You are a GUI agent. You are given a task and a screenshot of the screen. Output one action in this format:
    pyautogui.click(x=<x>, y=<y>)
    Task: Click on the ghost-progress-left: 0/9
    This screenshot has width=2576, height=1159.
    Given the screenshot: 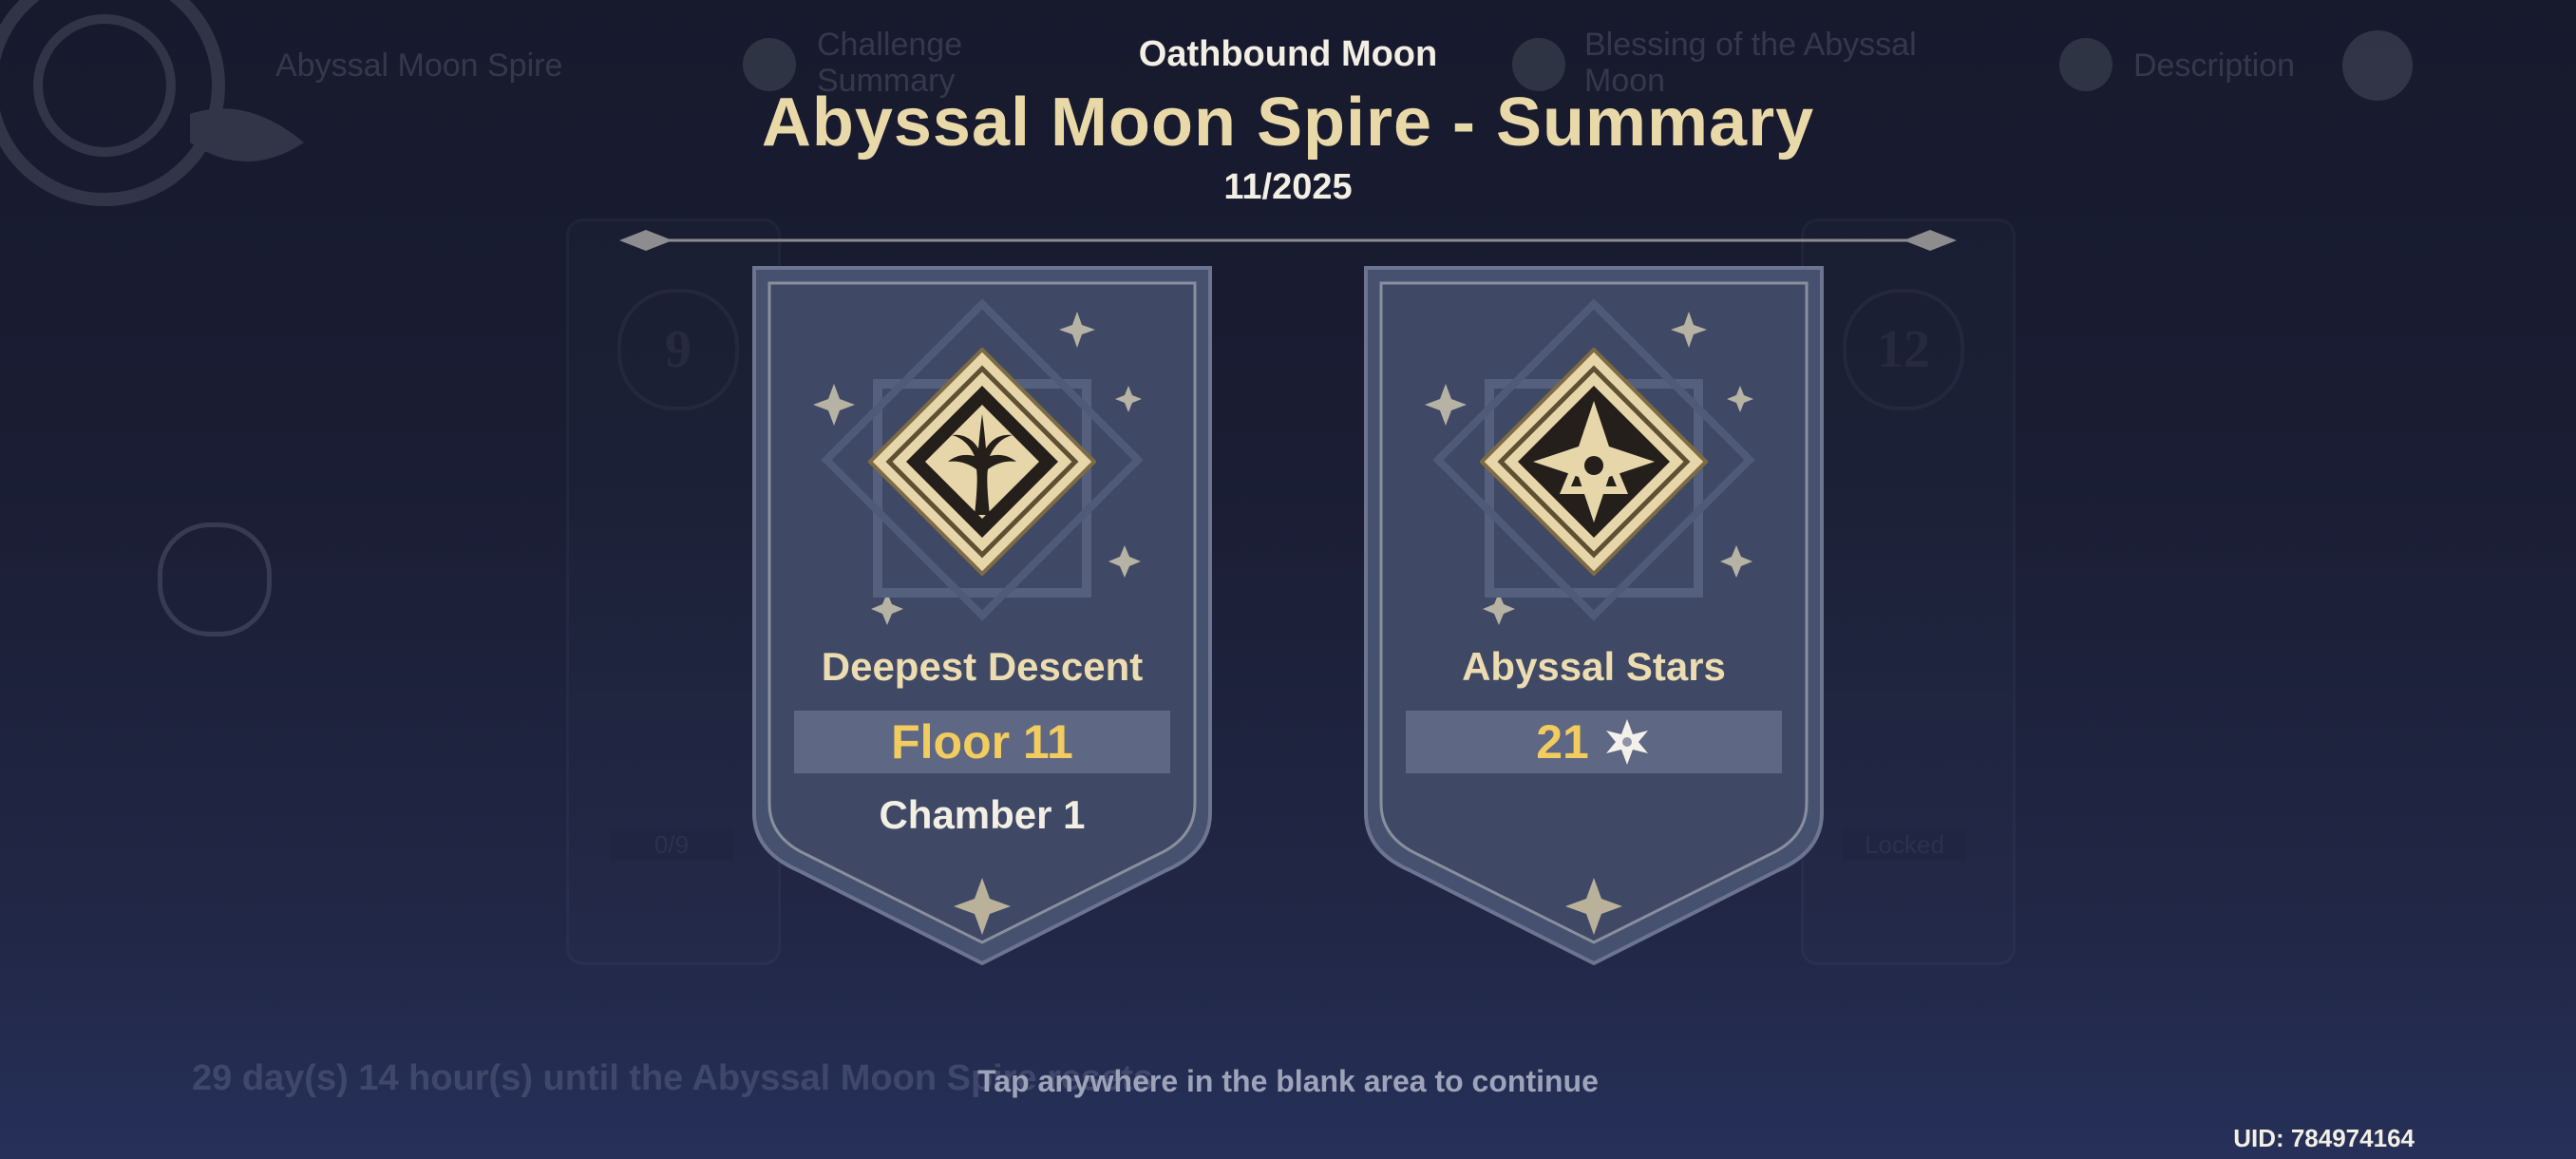 What is the action you would take?
    pyautogui.click(x=671, y=844)
    